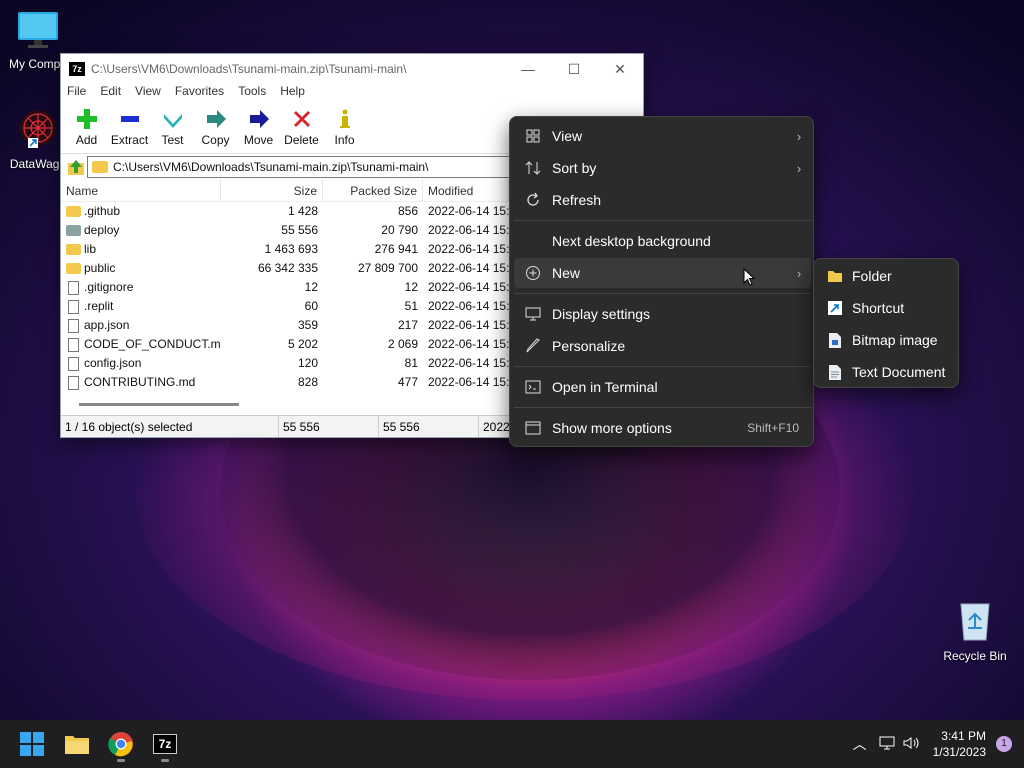 This screenshot has width=1024, height=768. What do you see at coordinates (662, 428) in the screenshot?
I see `menu-item-show-more-options: Show more options Shift+F10` at bounding box center [662, 428].